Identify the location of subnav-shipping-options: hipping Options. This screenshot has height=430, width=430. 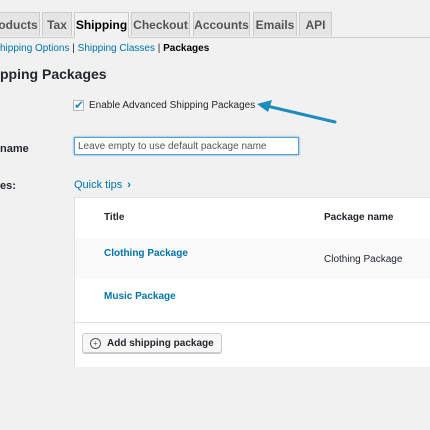
(35, 48).